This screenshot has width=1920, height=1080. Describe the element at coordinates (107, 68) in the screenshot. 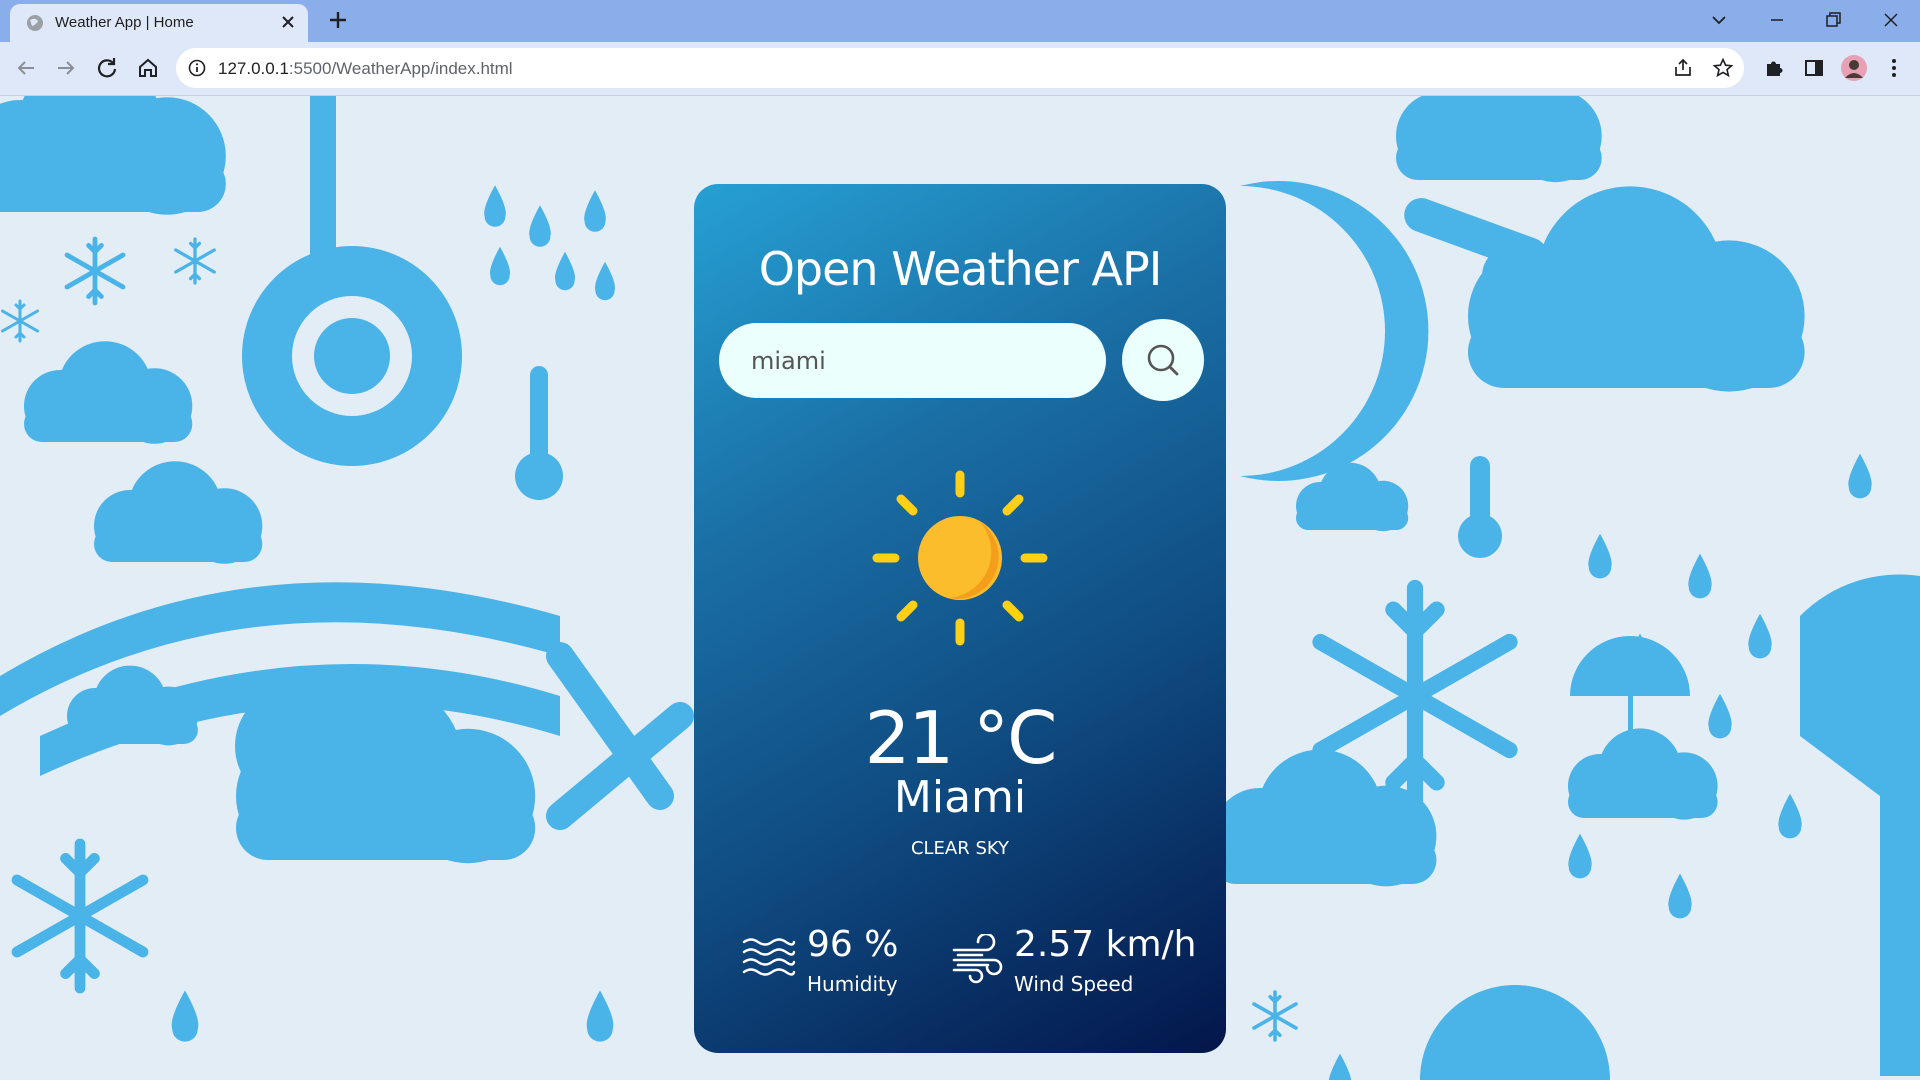

I see `reload-icon` at that location.